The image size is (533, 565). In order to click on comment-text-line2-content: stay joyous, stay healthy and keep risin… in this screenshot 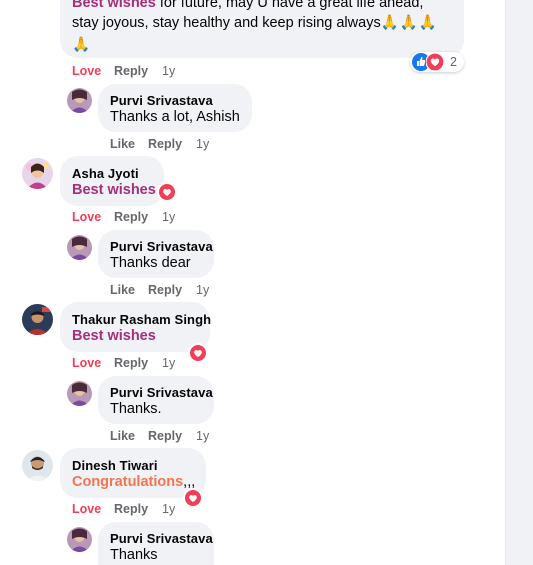, I will do `click(226, 23)`.